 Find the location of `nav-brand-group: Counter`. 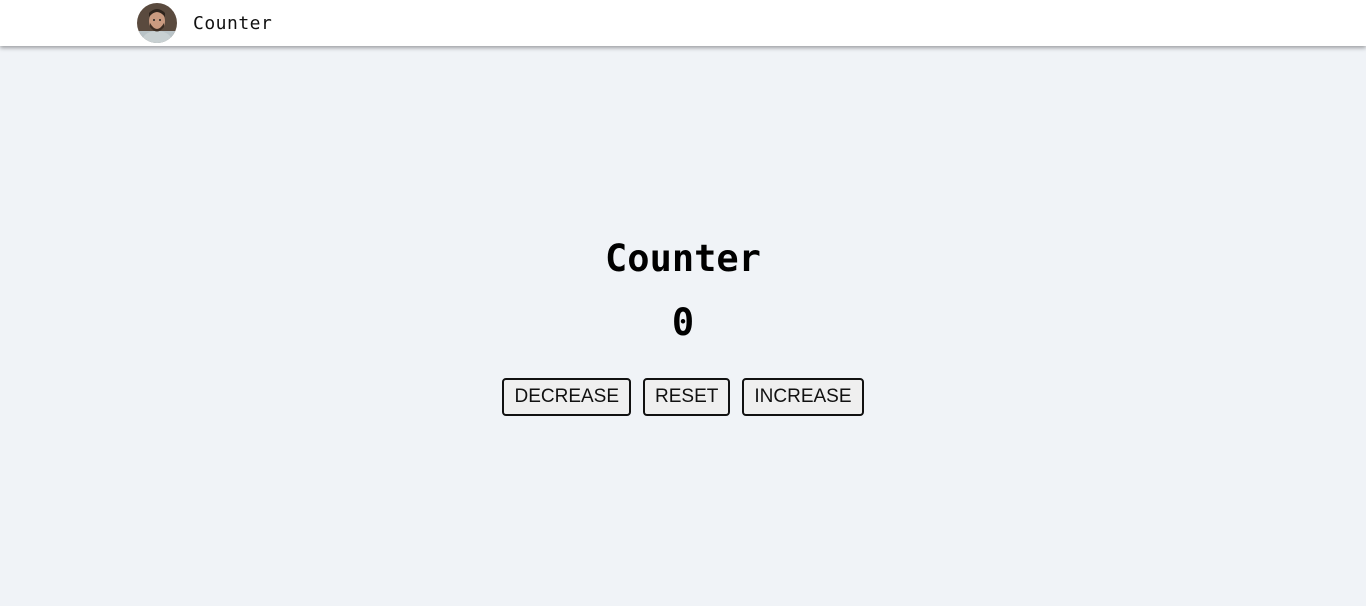

nav-brand-group: Counter is located at coordinates (204, 23).